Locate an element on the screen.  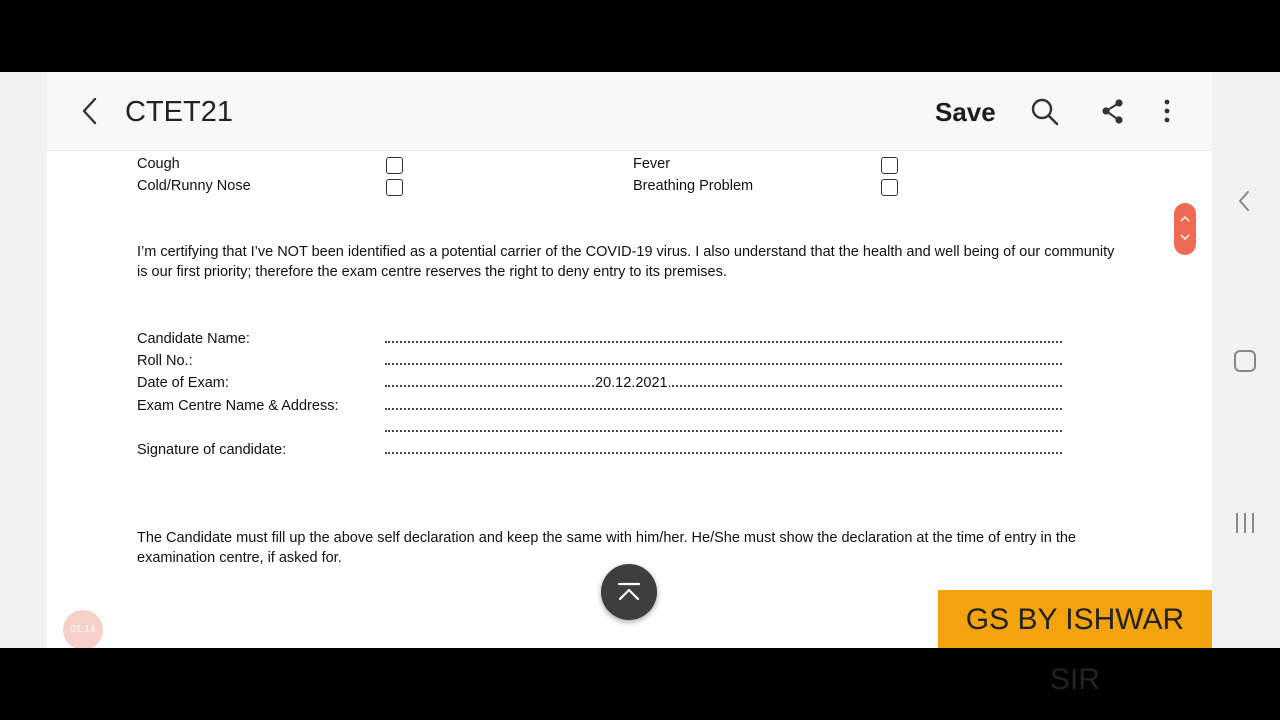
field-label-exam-centre: Exam Centre Name & Address: is located at coordinates (238, 406).